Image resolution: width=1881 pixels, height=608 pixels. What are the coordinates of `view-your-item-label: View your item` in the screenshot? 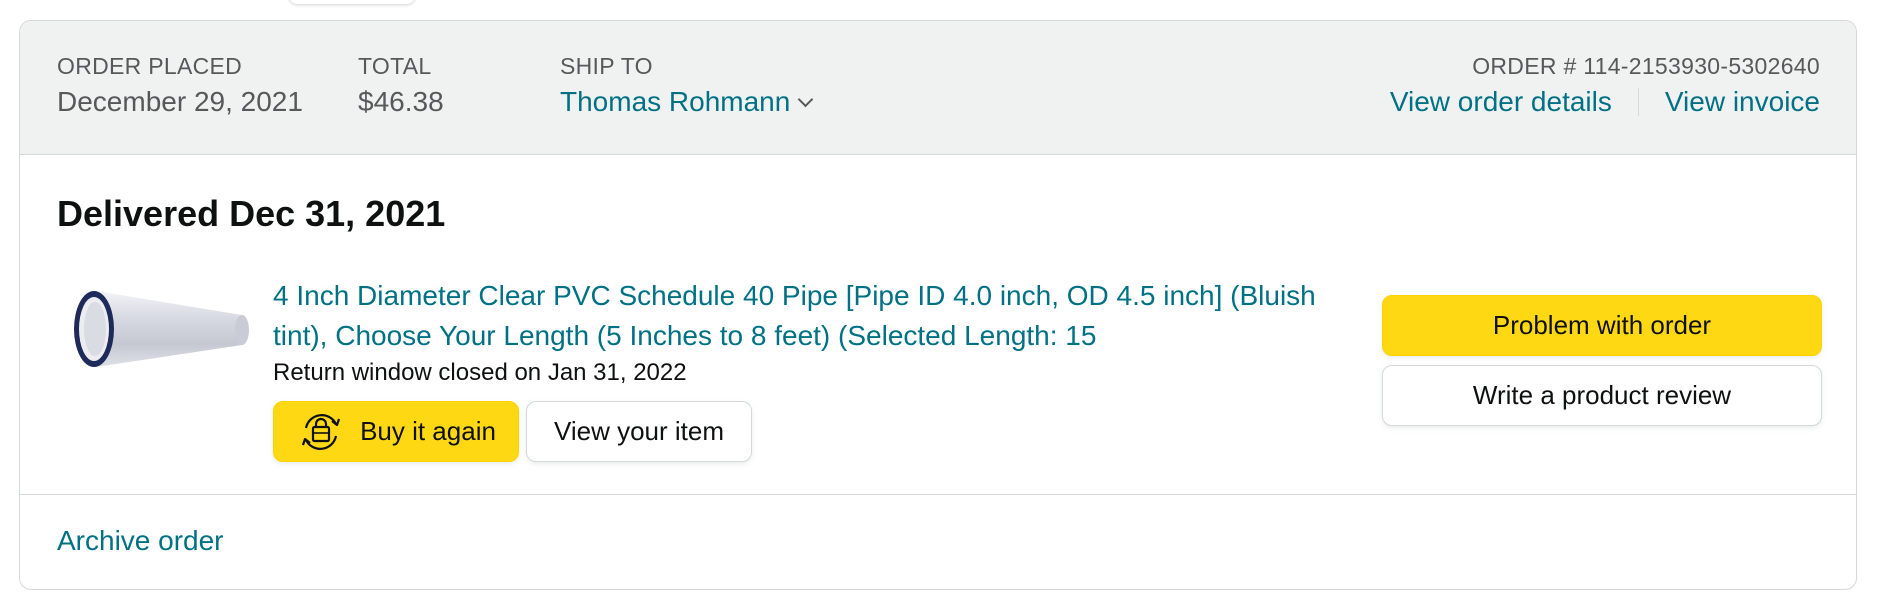 It's located at (639, 431).